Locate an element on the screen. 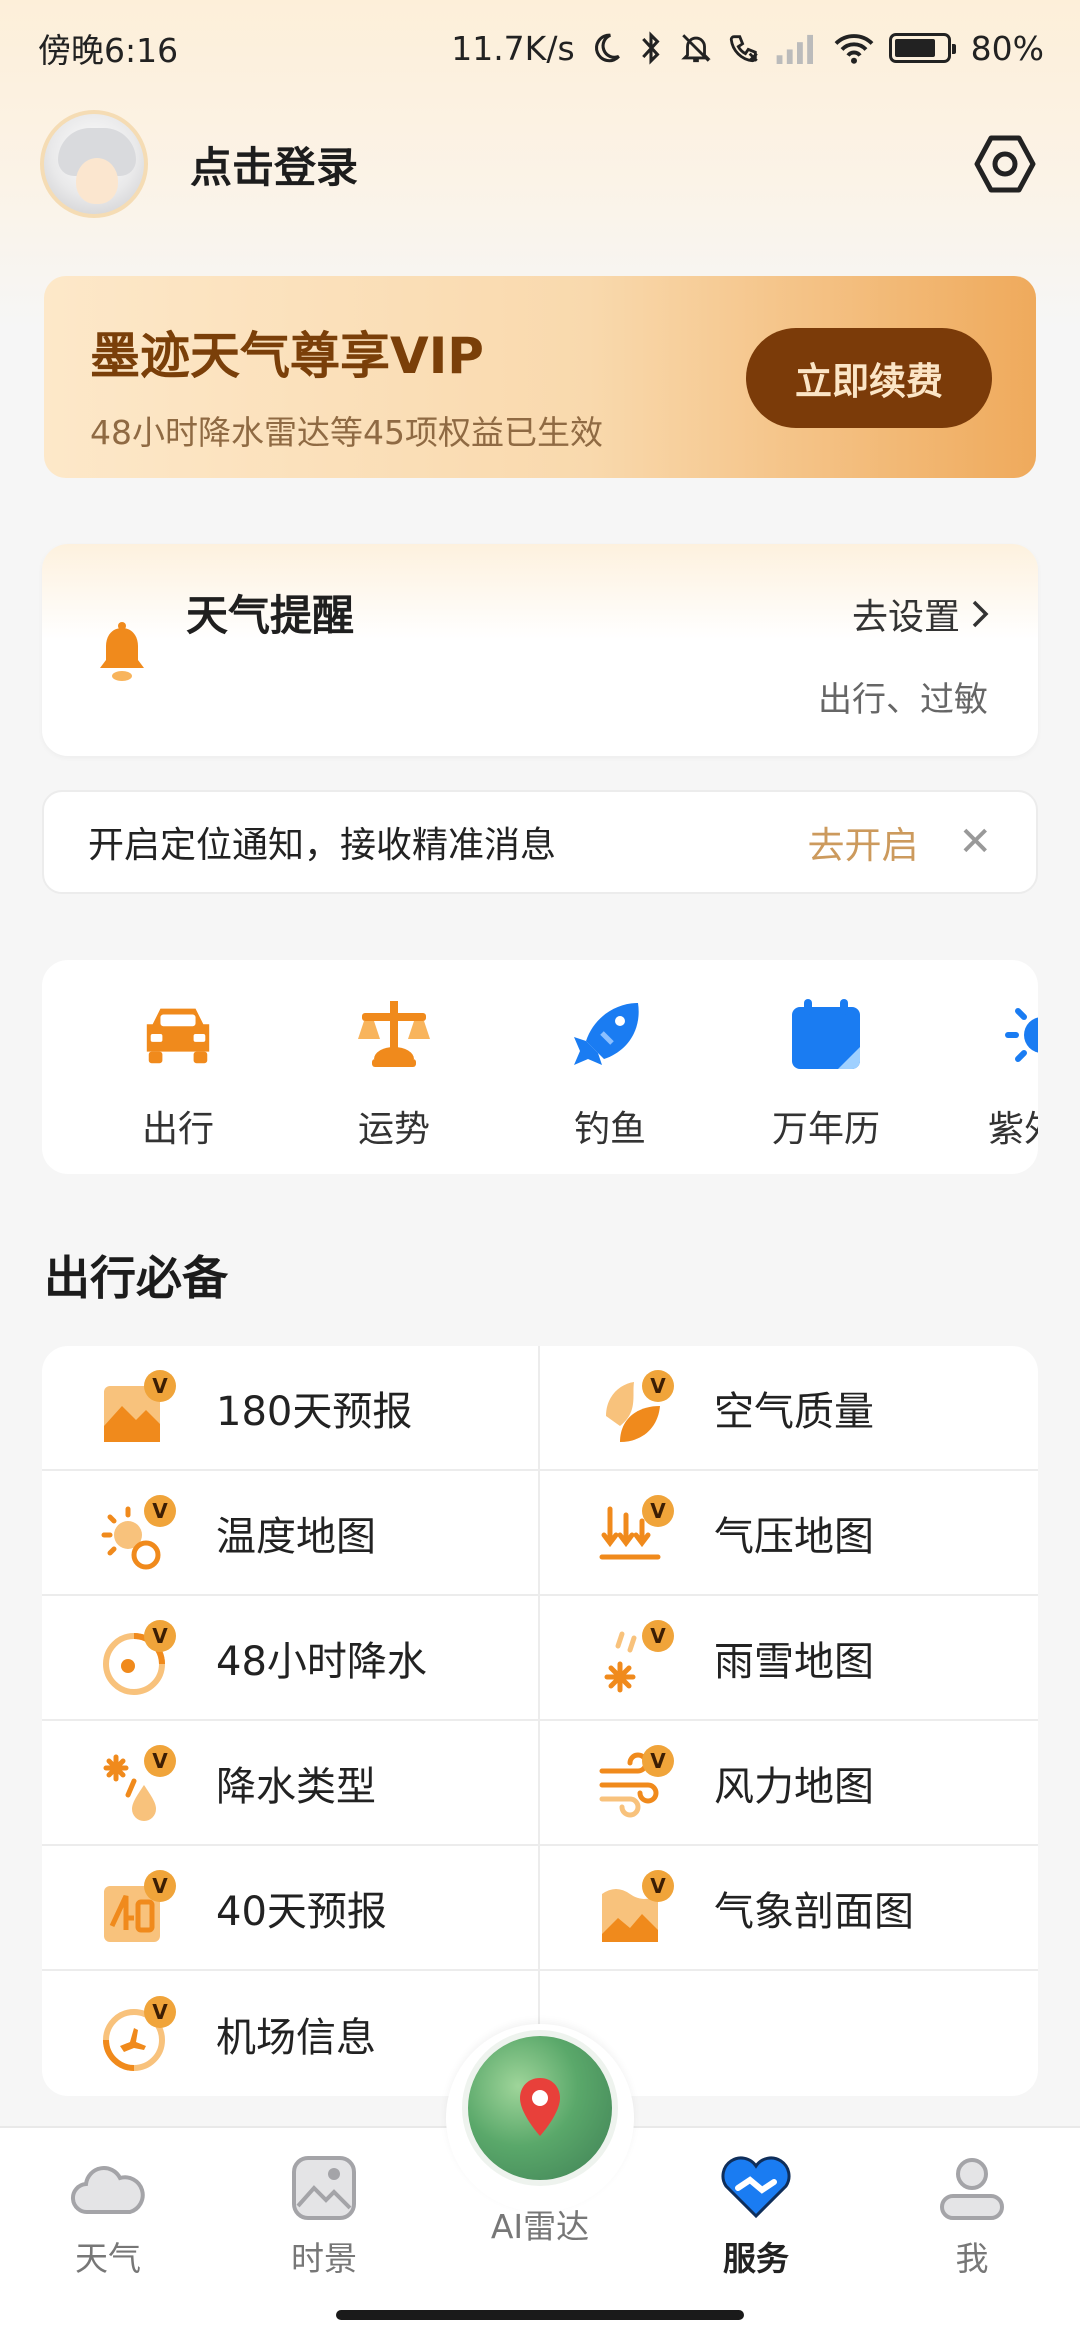 This screenshot has width=1080, height=2340. location-pin-icon is located at coordinates (540, 2107).